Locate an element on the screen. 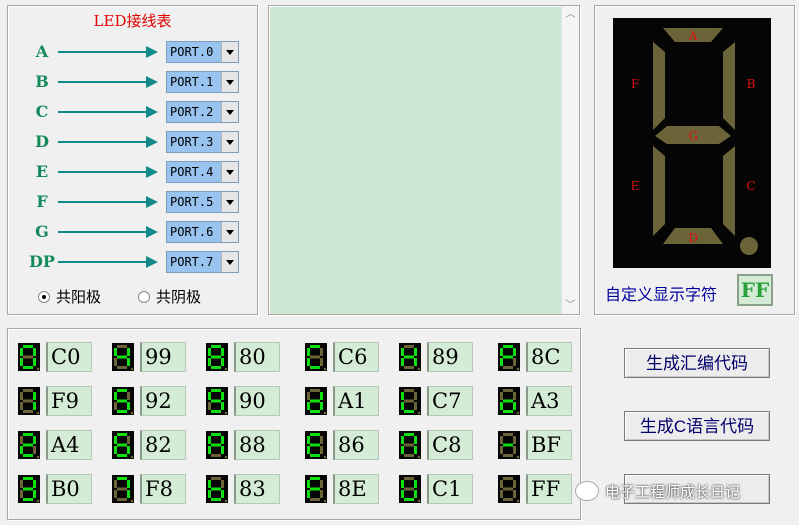 This screenshot has height=525, width=799. segment-name: A is located at coordinates (42, 51).